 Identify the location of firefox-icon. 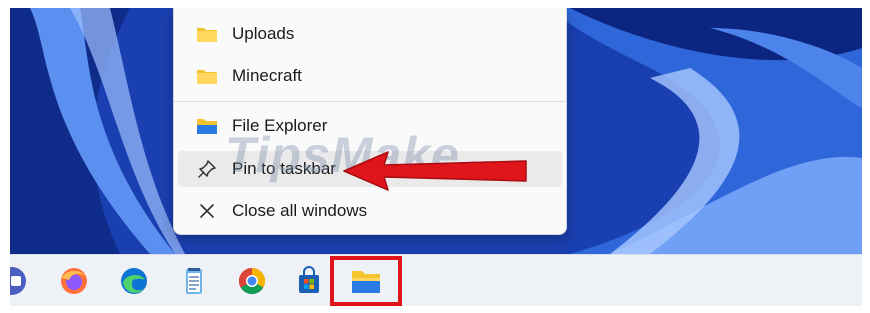
(74, 281).